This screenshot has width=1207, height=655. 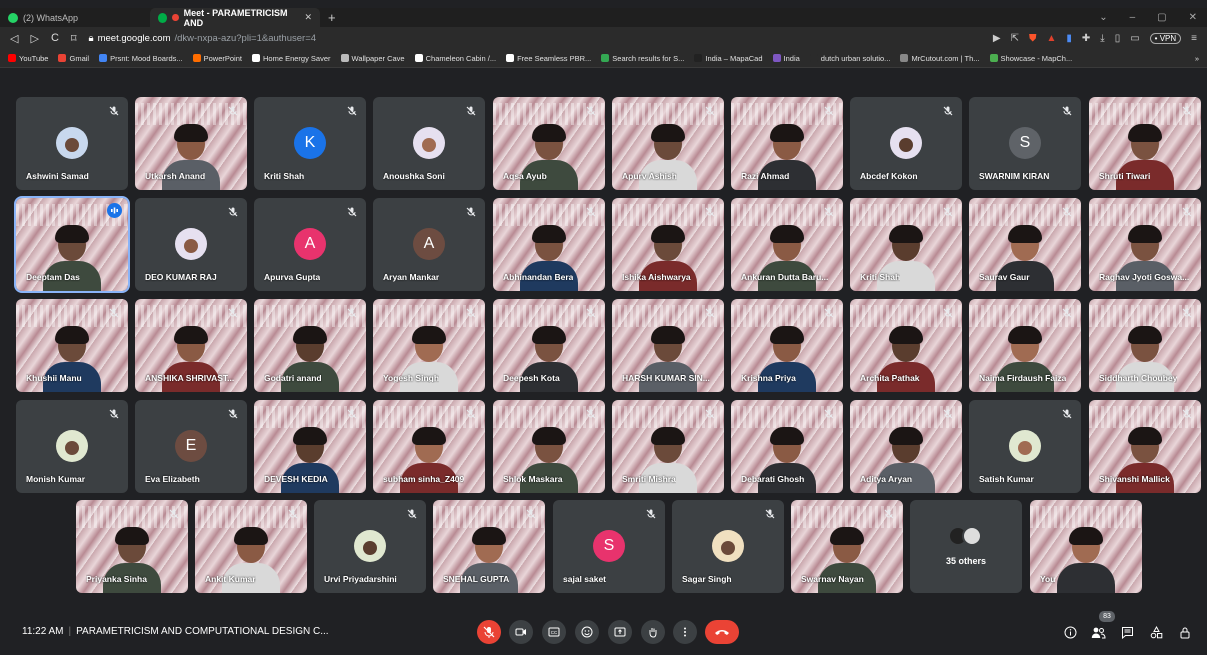 What do you see at coordinates (906, 143) in the screenshot?
I see `participant-tile: Abcdef Kokon` at bounding box center [906, 143].